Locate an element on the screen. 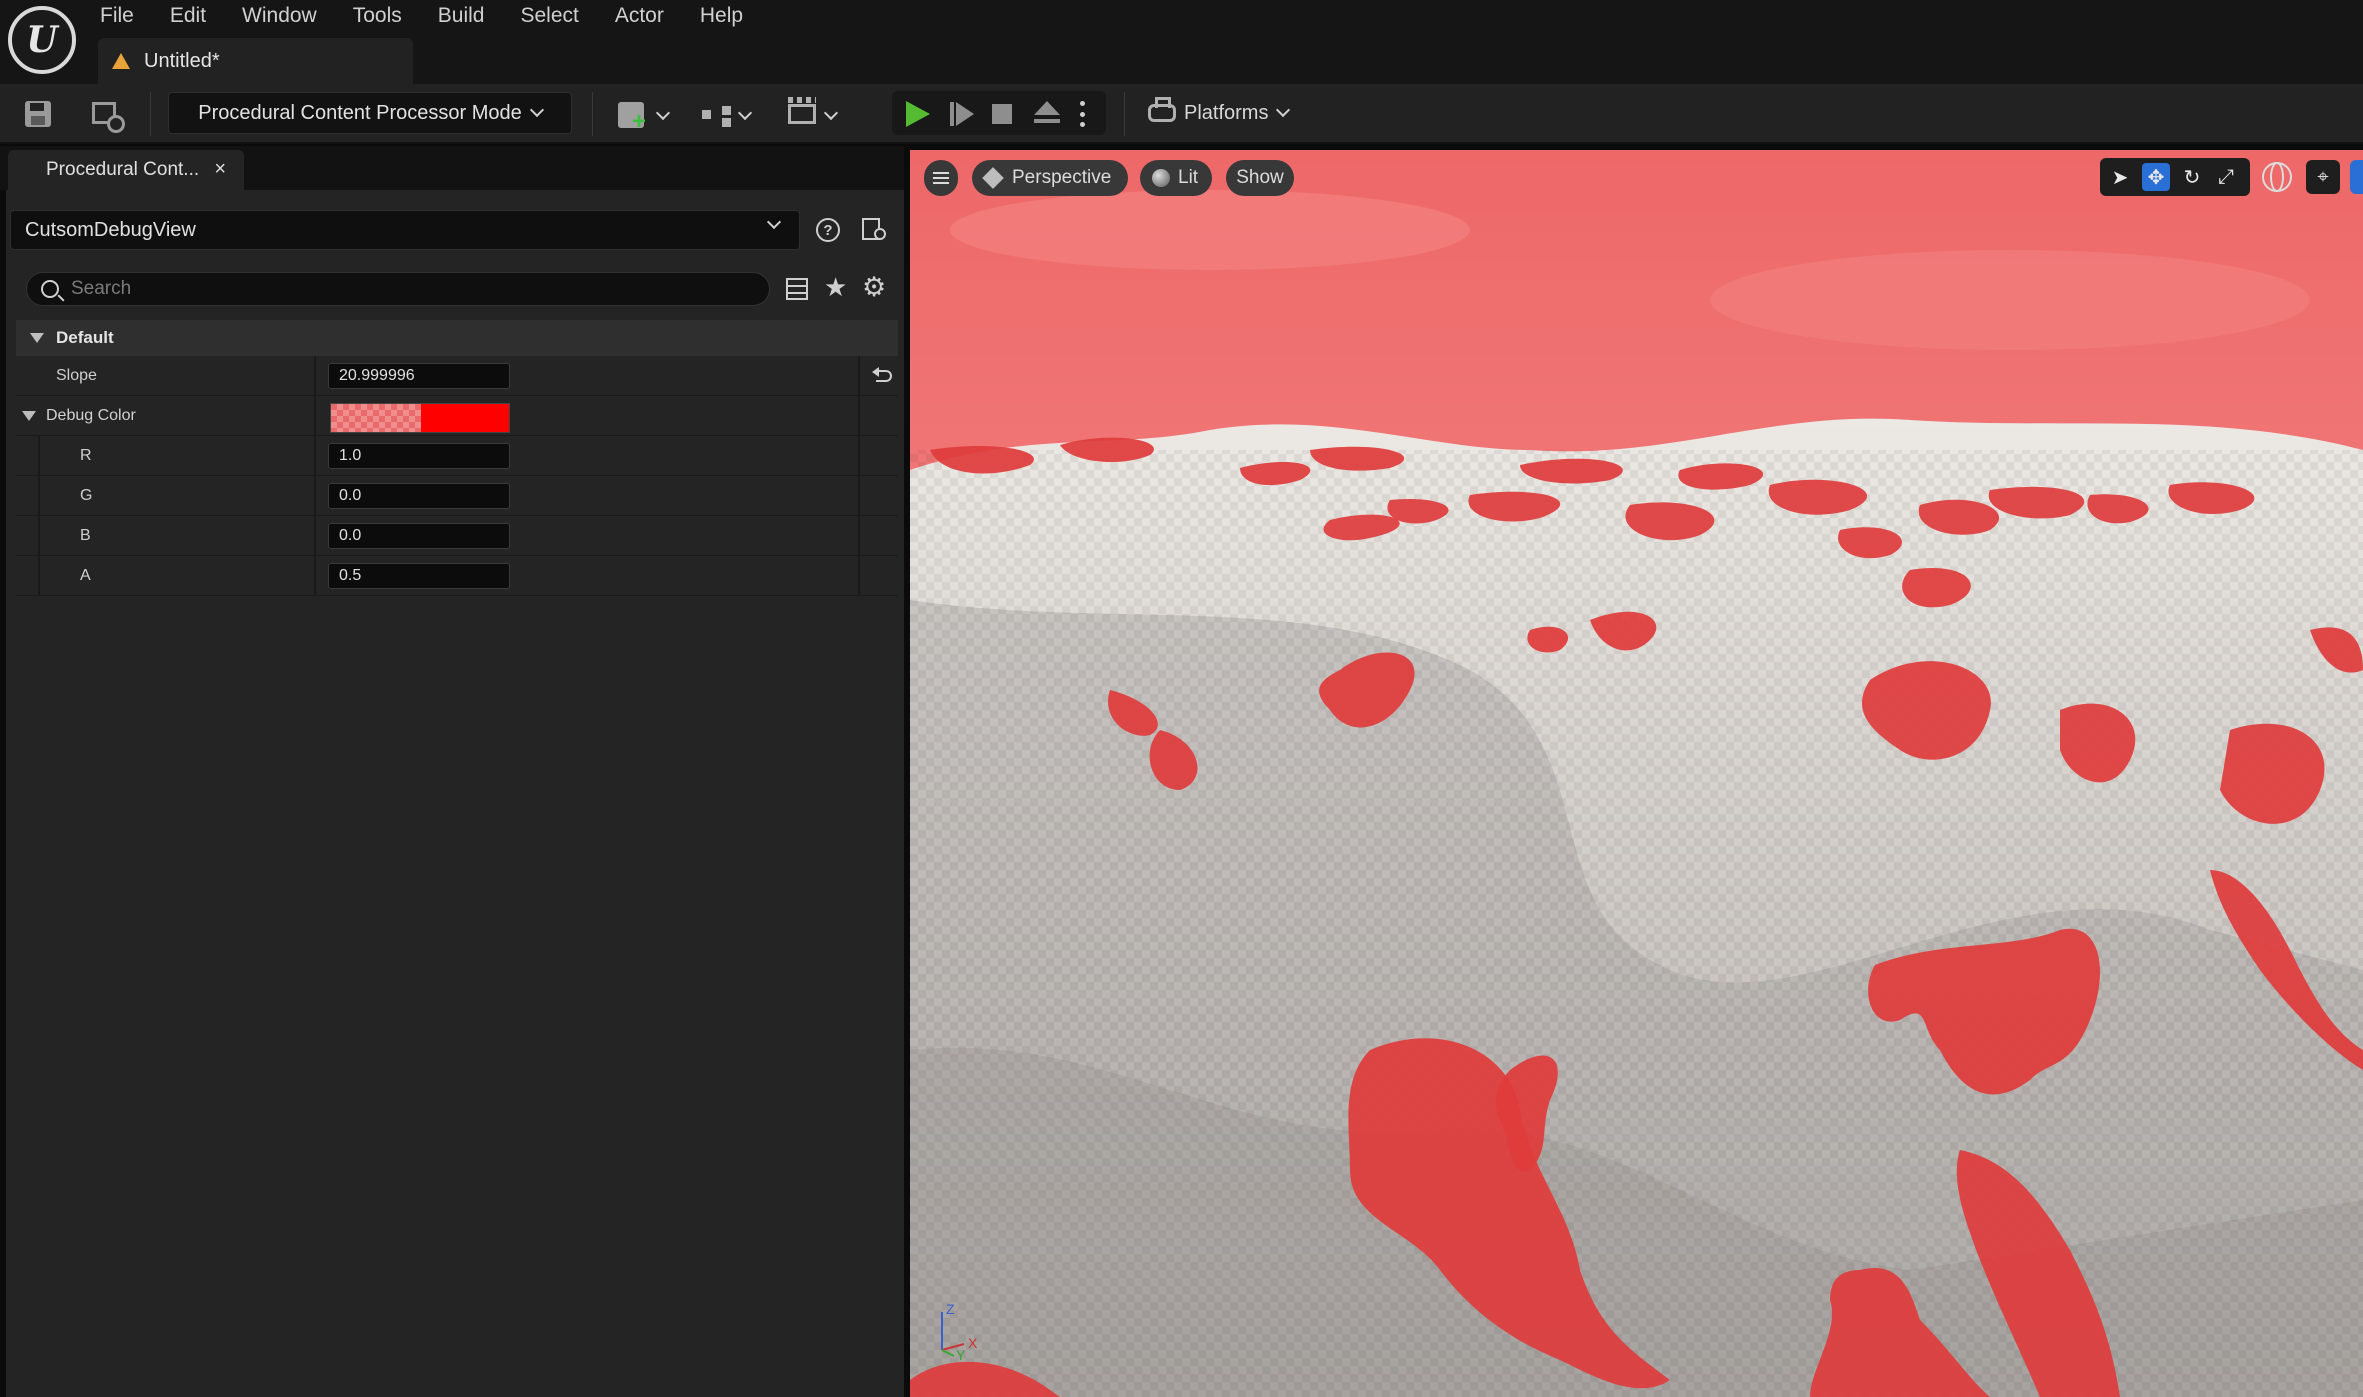 The image size is (2363, 1397). property-row-b: B 0.0 is located at coordinates (457, 536).